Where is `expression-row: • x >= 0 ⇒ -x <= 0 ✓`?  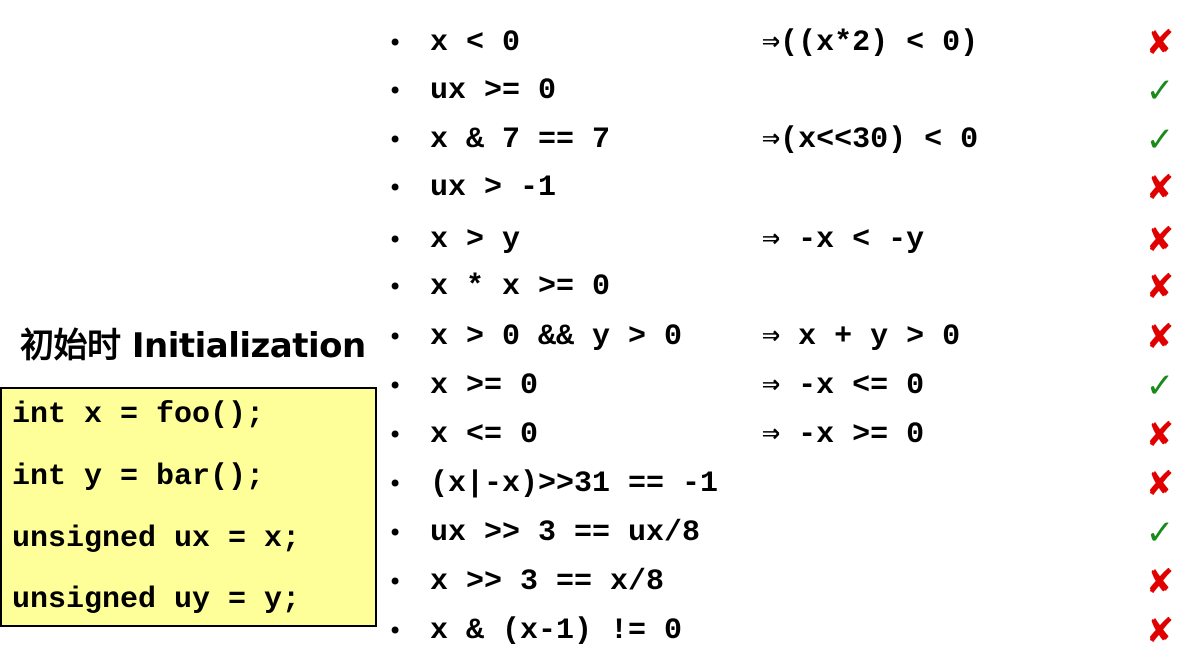
expression-row: • x >= 0 ⇒ -x <= 0 ✓ is located at coordinates (596, 386).